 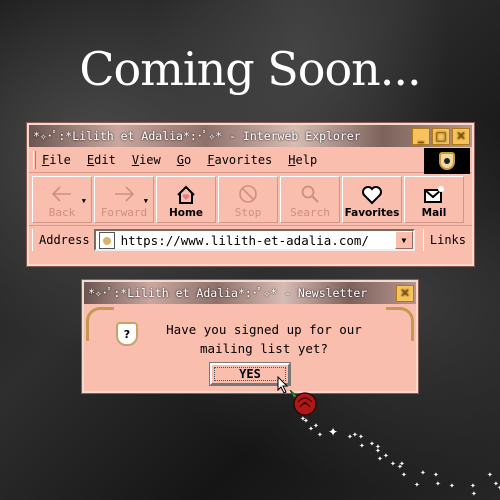 I want to click on ornament-left-icon, so click(x=100, y=324).